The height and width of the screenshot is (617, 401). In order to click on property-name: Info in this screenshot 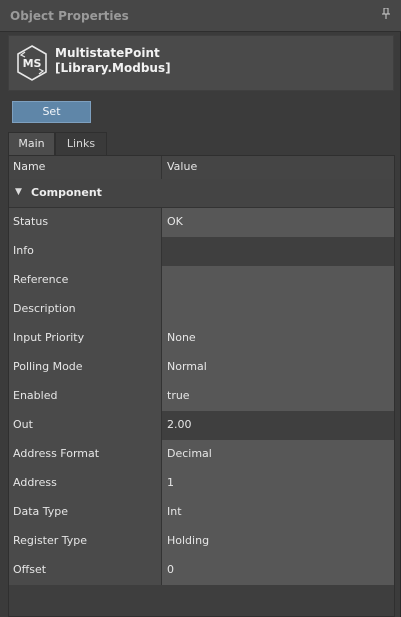, I will do `click(85, 251)`.